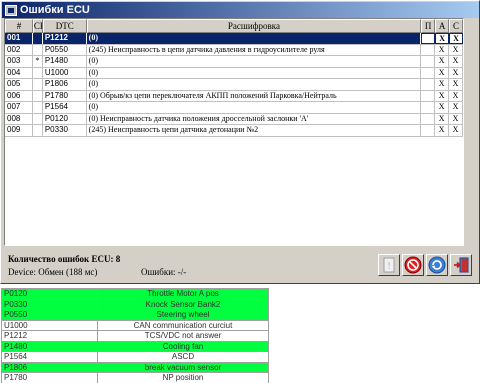 The height and width of the screenshot is (383, 480). I want to click on column-header-p: П, so click(428, 26).